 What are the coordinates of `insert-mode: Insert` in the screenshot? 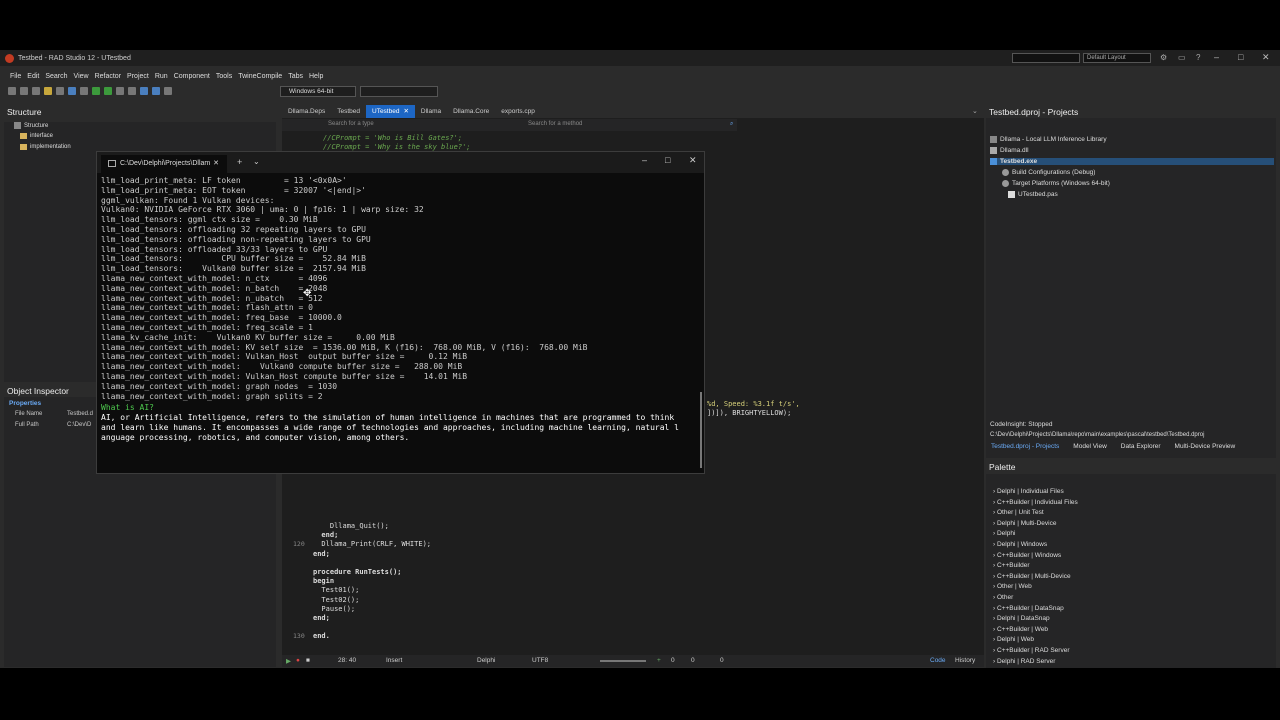 It's located at (394, 660).